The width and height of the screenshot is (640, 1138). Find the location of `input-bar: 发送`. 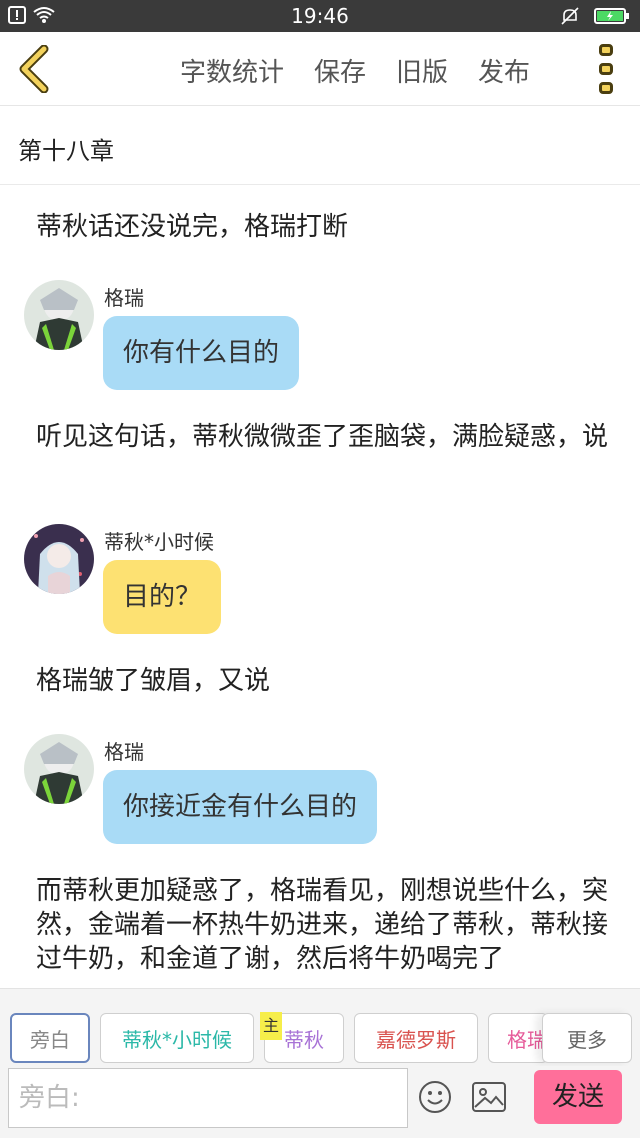

input-bar: 发送 is located at coordinates (320, 1102).